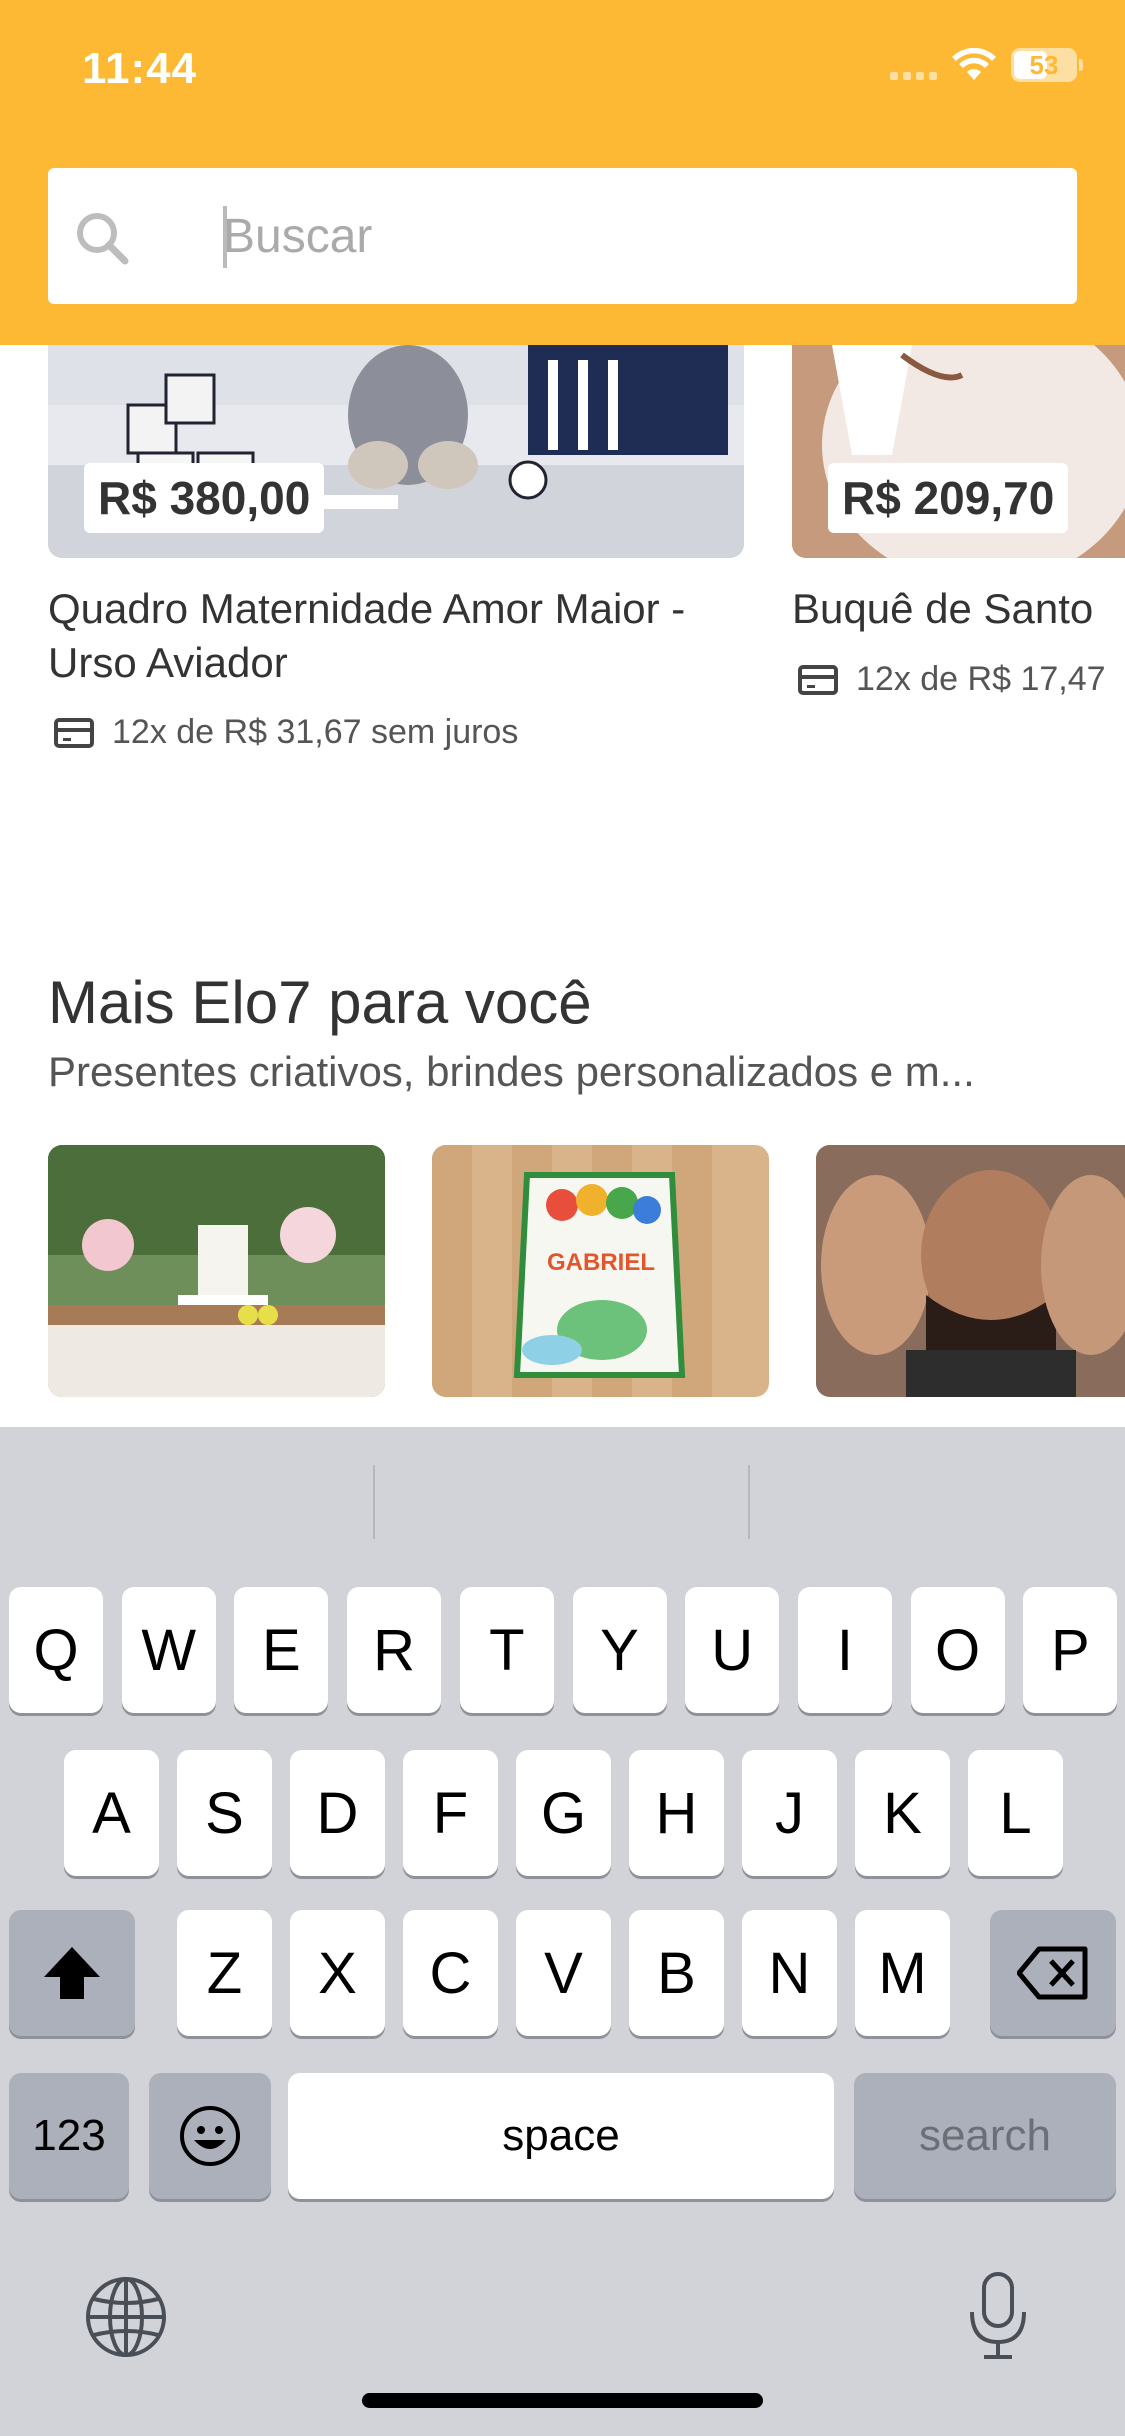  What do you see at coordinates (562, 2400) in the screenshot?
I see `home-indicator` at bounding box center [562, 2400].